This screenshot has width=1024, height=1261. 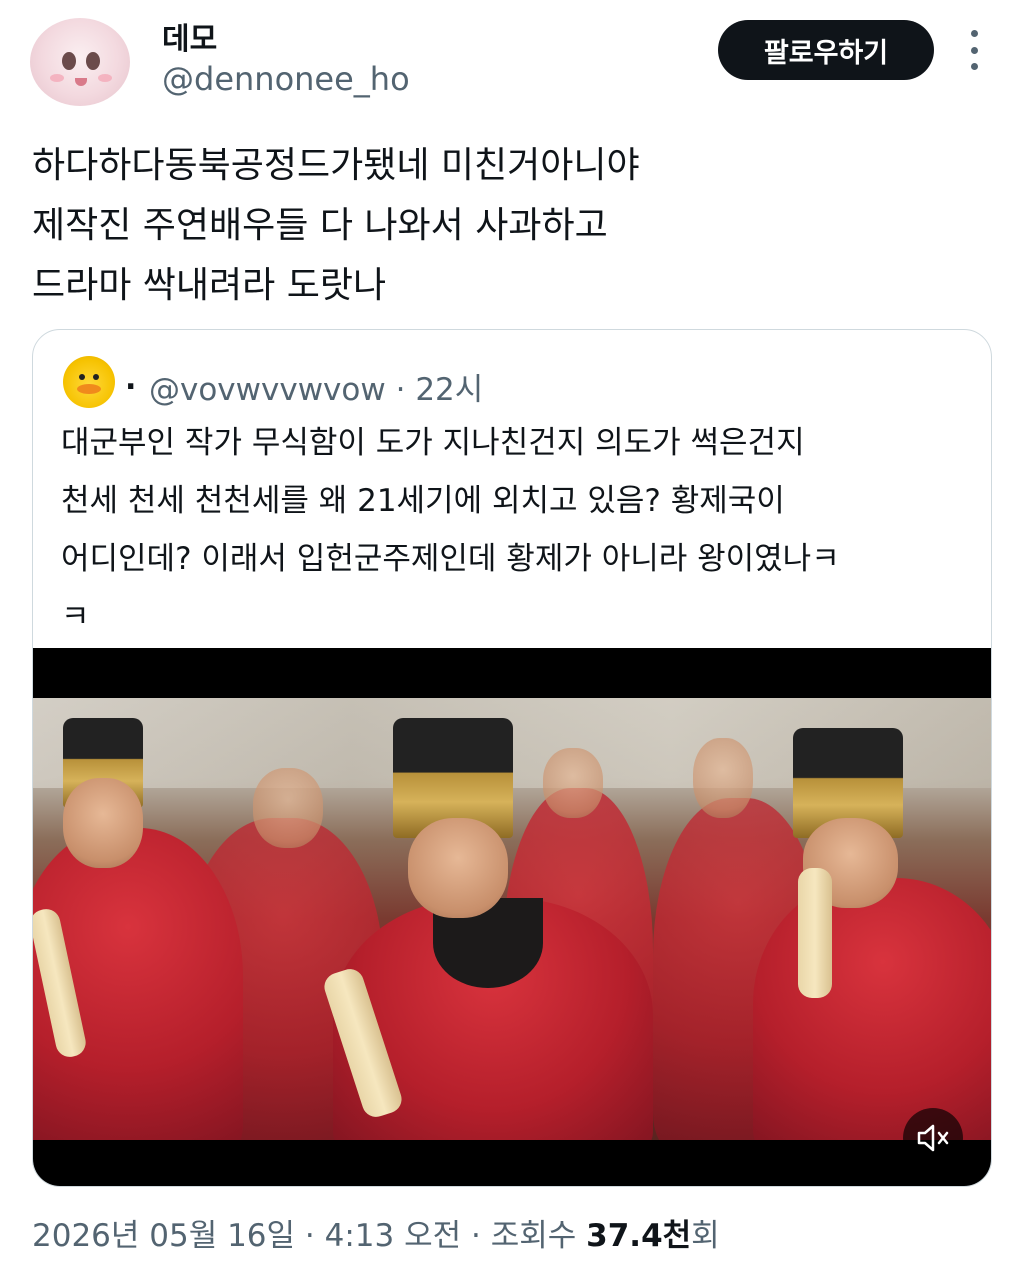 What do you see at coordinates (267, 390) in the screenshot?
I see `quoted-author-handle: @vovwvvwvow` at bounding box center [267, 390].